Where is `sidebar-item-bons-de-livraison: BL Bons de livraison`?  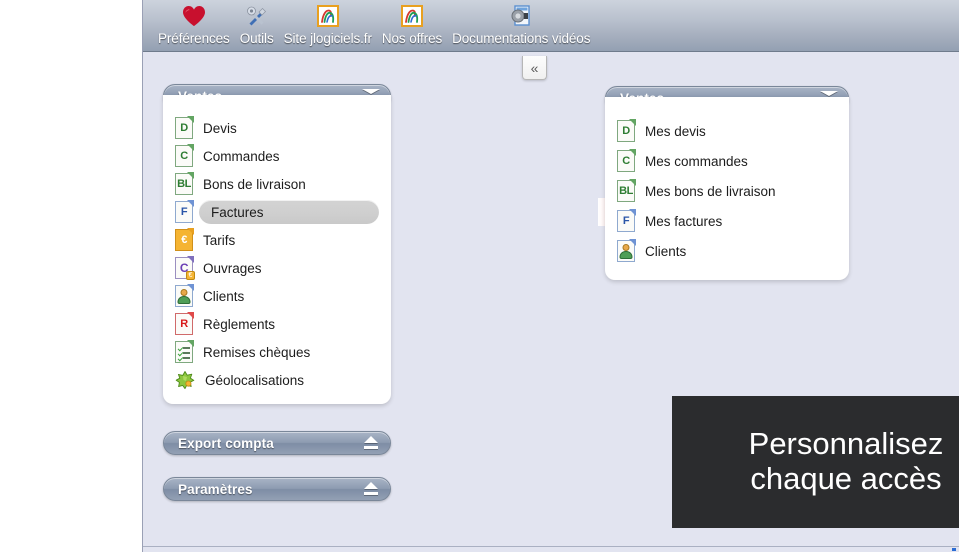
sidebar-item-bons-de-livraison: BL Bons de livraison is located at coordinates (277, 184).